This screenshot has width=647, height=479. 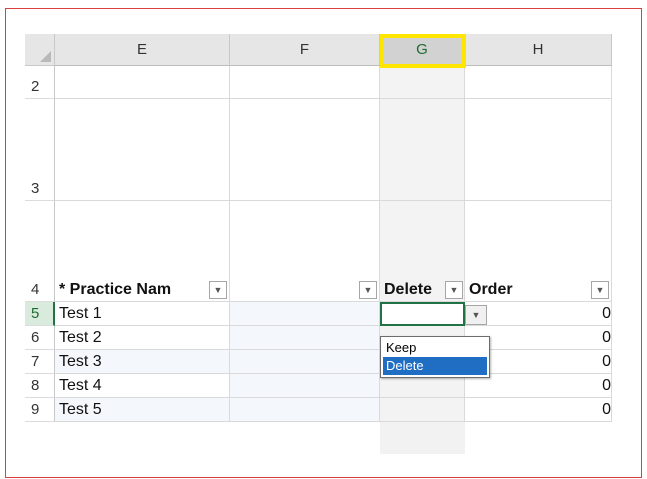 What do you see at coordinates (435, 348) in the screenshot?
I see `dropdown-option-keep: Keep` at bounding box center [435, 348].